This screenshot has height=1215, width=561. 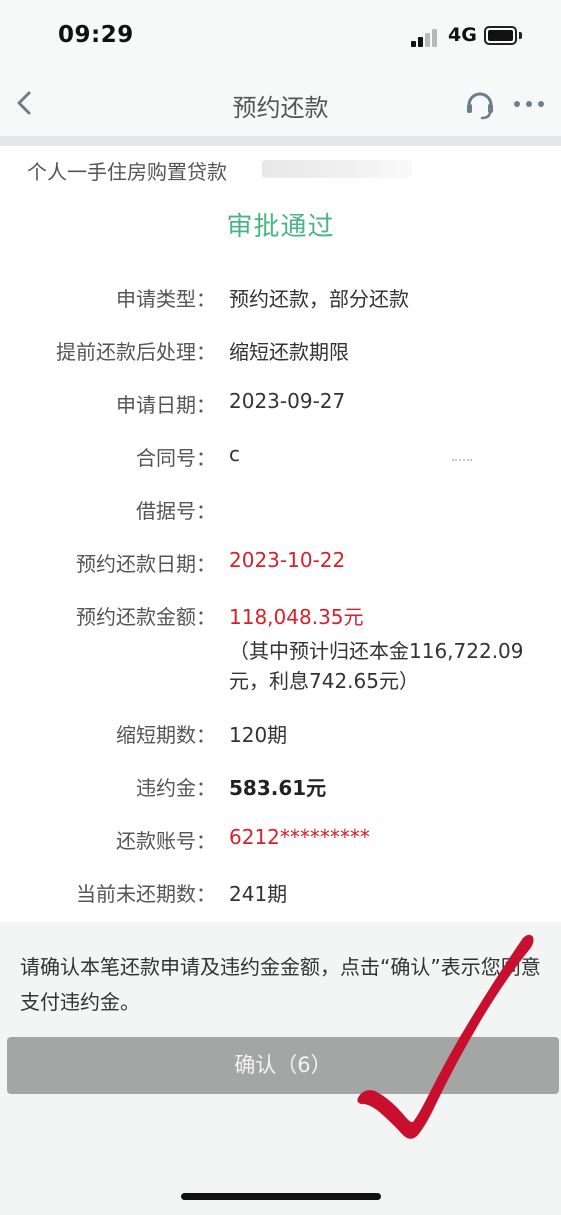 What do you see at coordinates (127, 172) in the screenshot?
I see `loan-name: 个人一手住房购置贷款` at bounding box center [127, 172].